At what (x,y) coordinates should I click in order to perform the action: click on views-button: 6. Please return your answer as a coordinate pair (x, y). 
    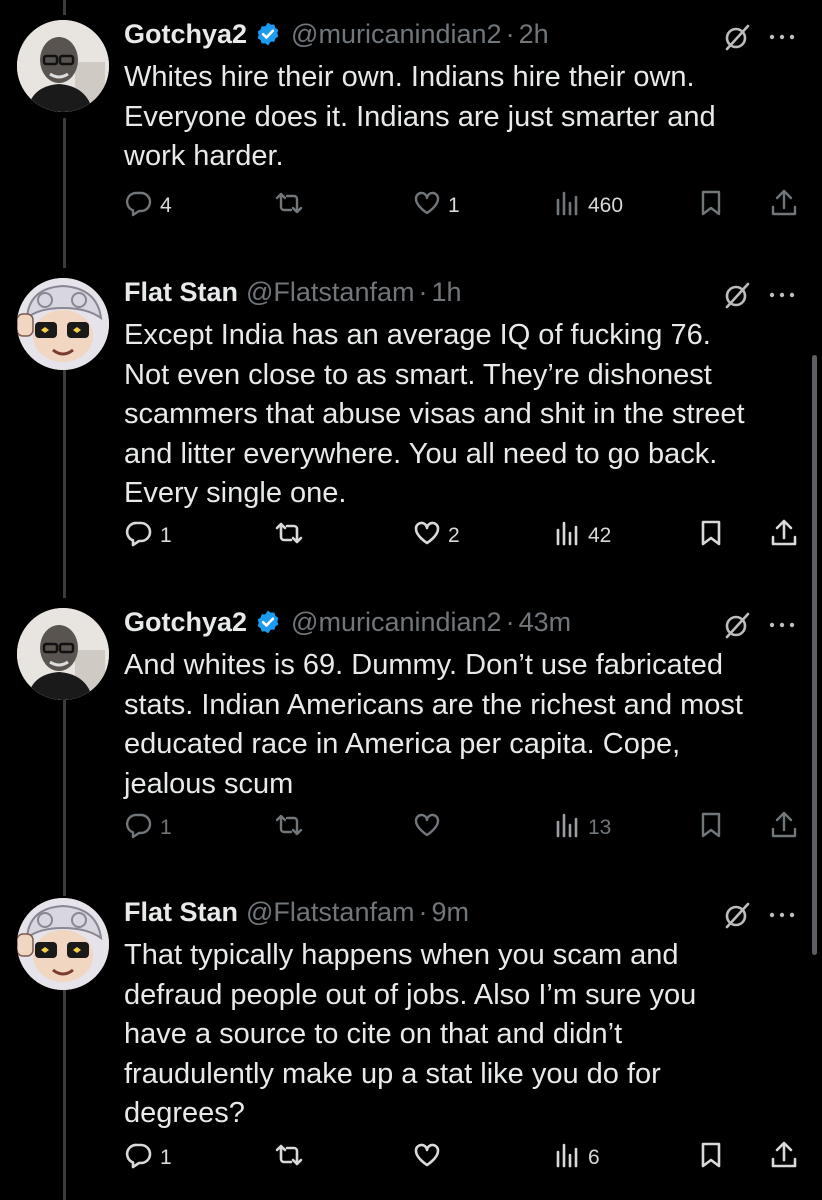
    Looking at the image, I should click on (576, 1158).